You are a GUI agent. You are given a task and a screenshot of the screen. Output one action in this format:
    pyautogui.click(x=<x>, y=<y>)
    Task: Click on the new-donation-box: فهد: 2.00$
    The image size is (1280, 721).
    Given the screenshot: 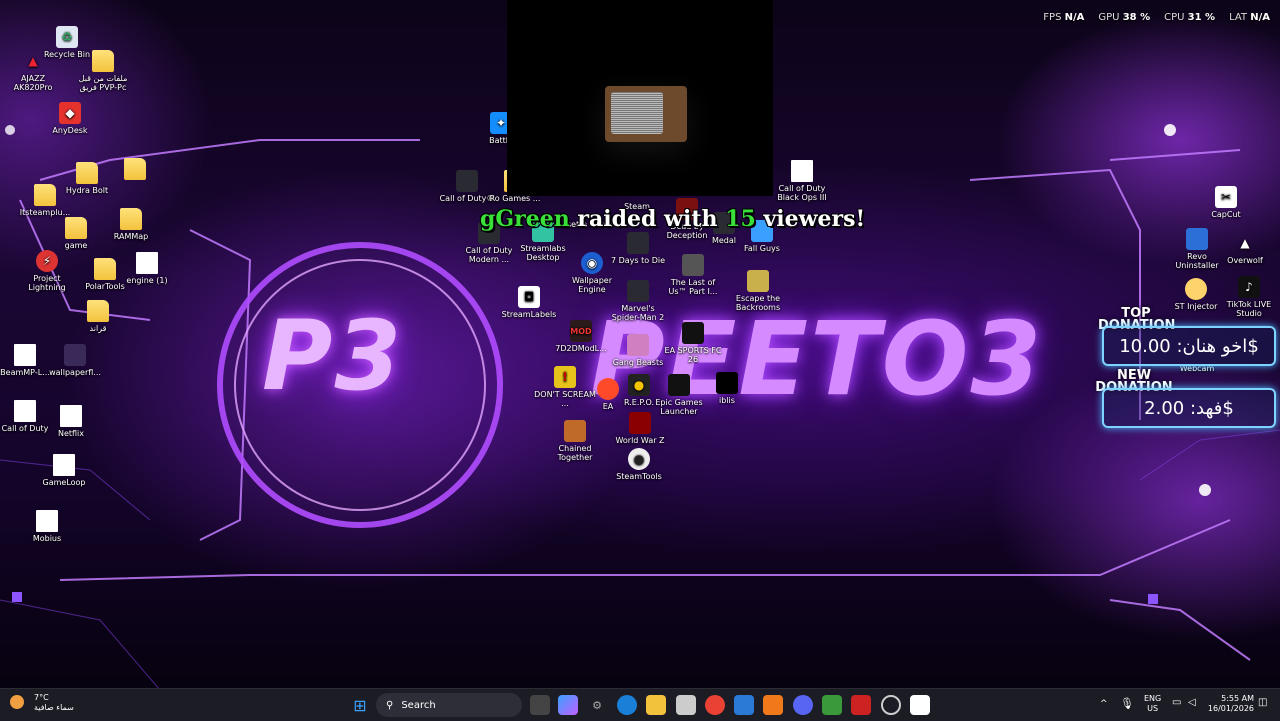 What is the action you would take?
    pyautogui.click(x=1189, y=408)
    